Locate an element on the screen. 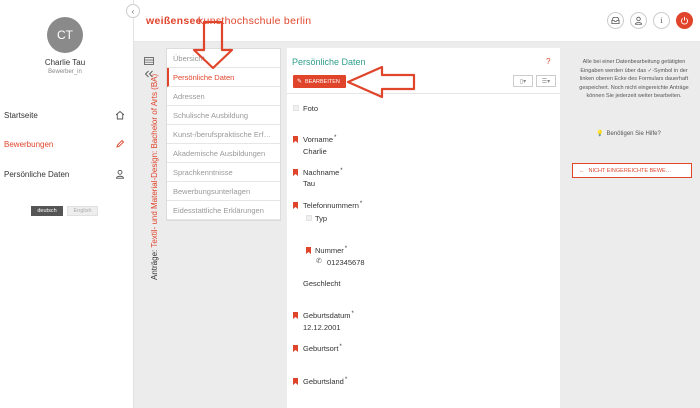 The height and width of the screenshot is (408, 700). language-deutsch-button: deutsch is located at coordinates (47, 211).